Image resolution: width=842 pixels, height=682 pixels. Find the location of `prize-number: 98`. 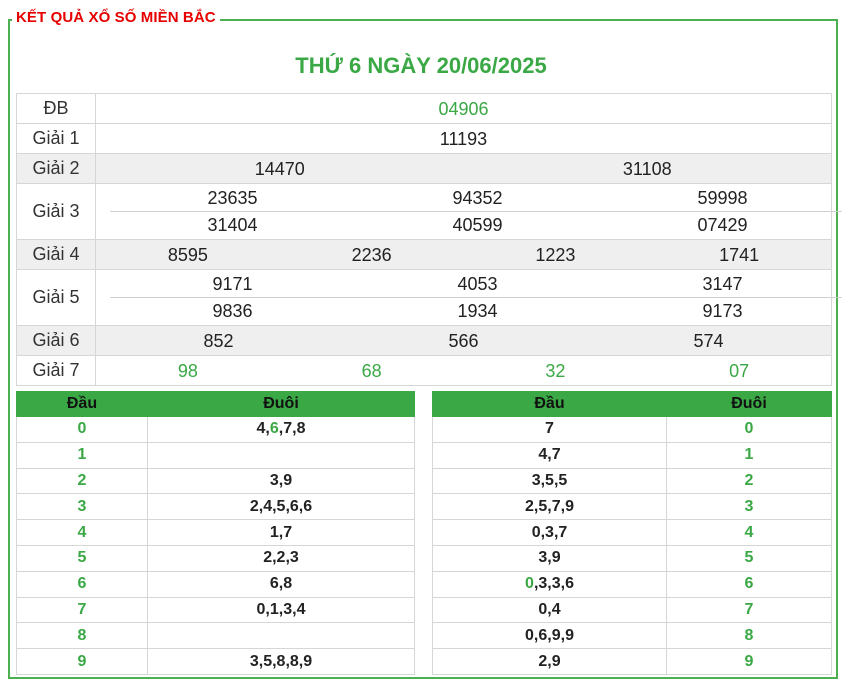

prize-number: 98 is located at coordinates (187, 370).